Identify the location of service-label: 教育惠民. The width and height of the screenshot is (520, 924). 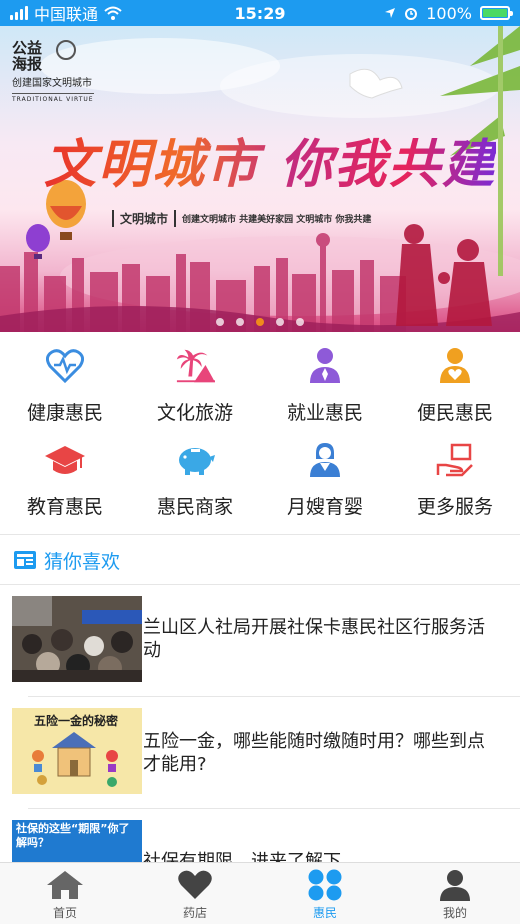
(64, 507).